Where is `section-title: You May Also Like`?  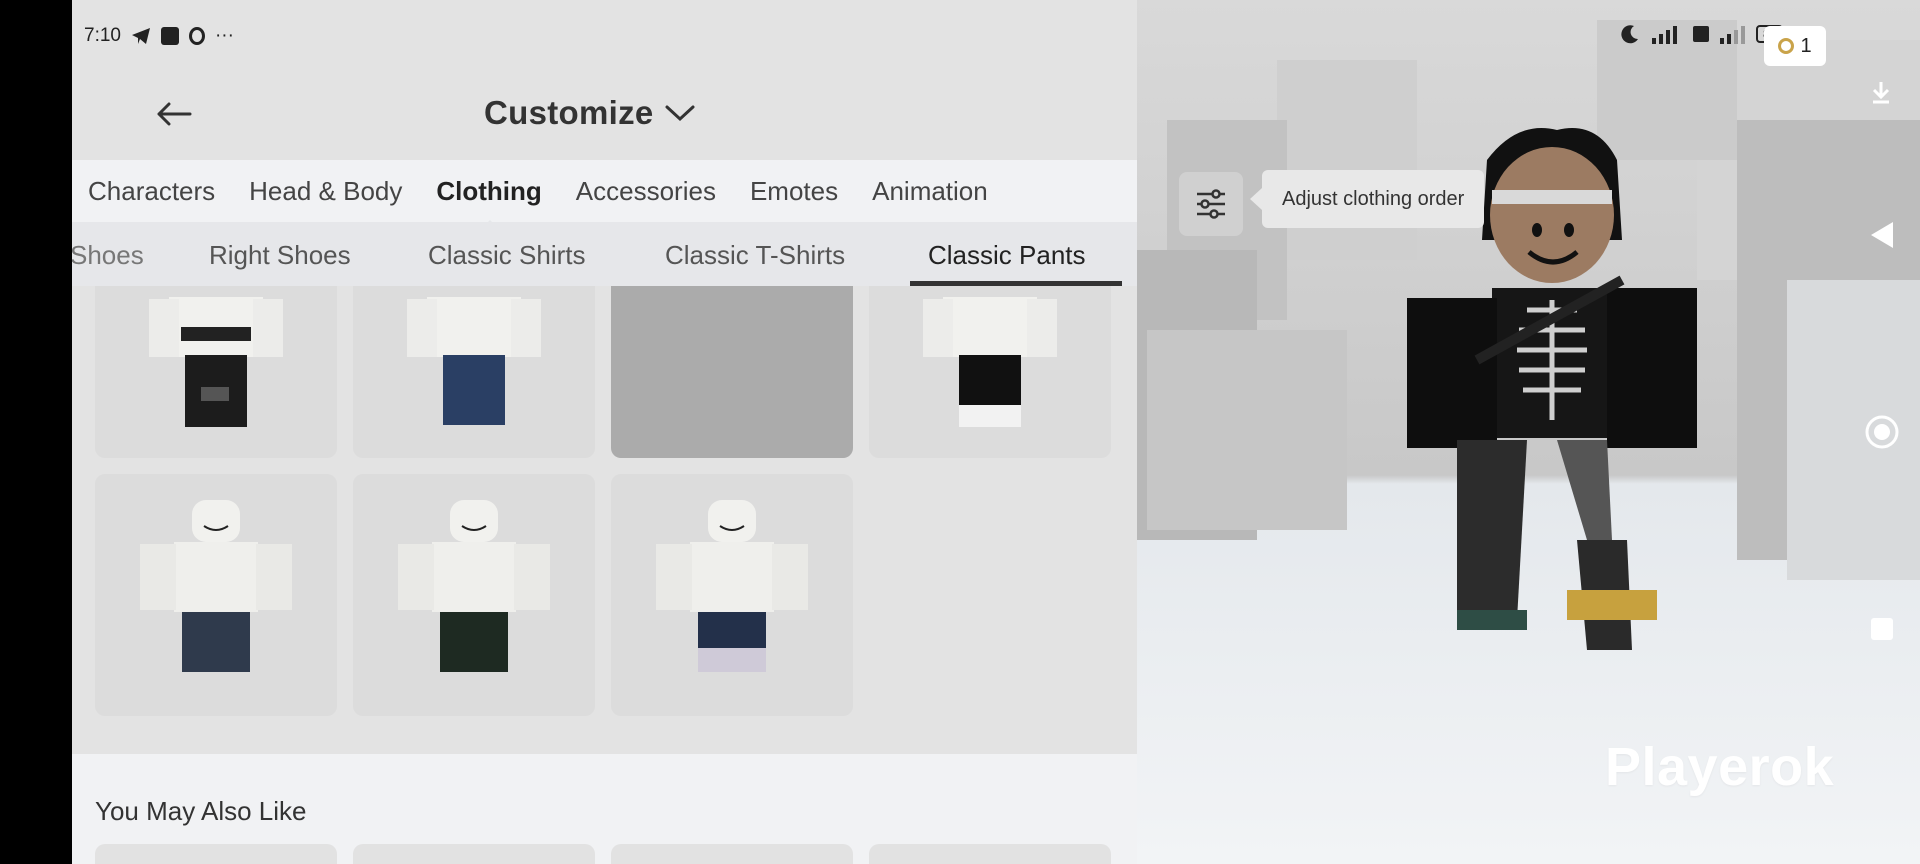
section-title: You May Also Like is located at coordinates (201, 811).